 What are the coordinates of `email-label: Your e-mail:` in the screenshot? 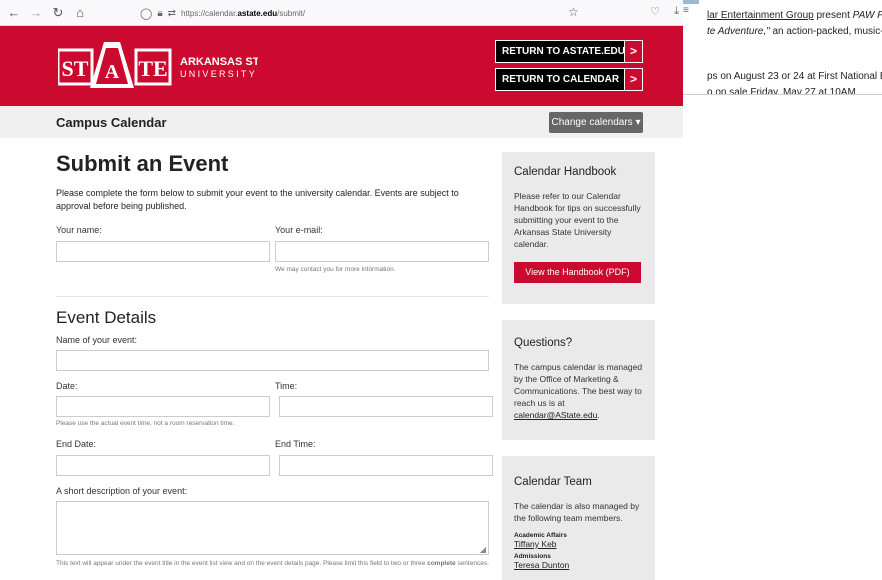 It's located at (299, 230).